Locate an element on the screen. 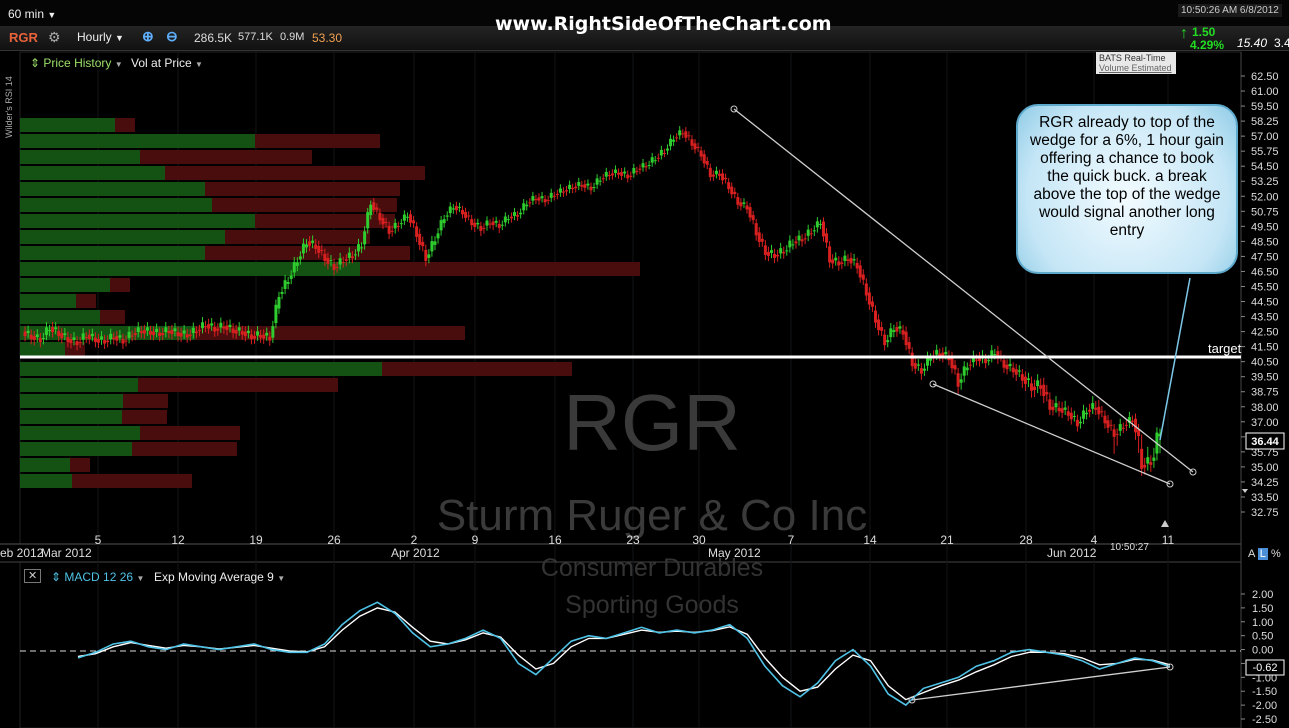 The image size is (1289, 728). close-panel-icon: ✕ is located at coordinates (33, 576).